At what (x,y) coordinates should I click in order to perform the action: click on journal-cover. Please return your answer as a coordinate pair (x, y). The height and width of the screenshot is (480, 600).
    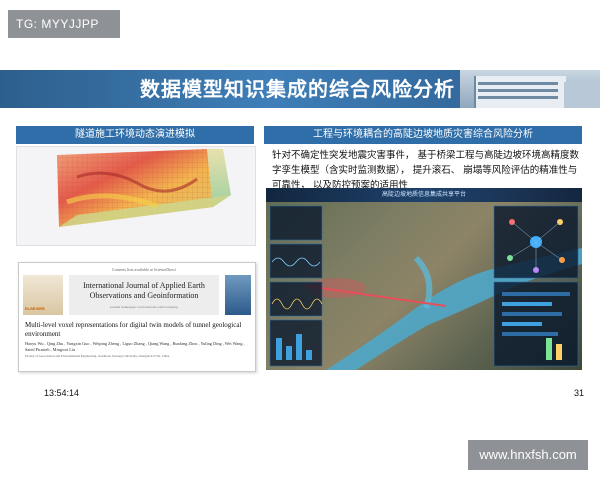
    Looking at the image, I should click on (238, 295).